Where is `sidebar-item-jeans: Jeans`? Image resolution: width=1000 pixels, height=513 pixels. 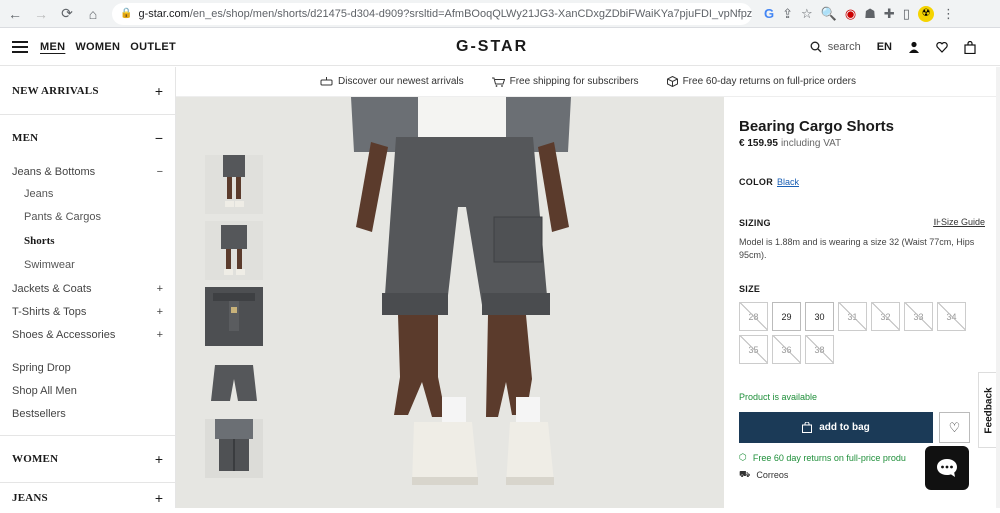 sidebar-item-jeans: Jeans is located at coordinates (87, 194).